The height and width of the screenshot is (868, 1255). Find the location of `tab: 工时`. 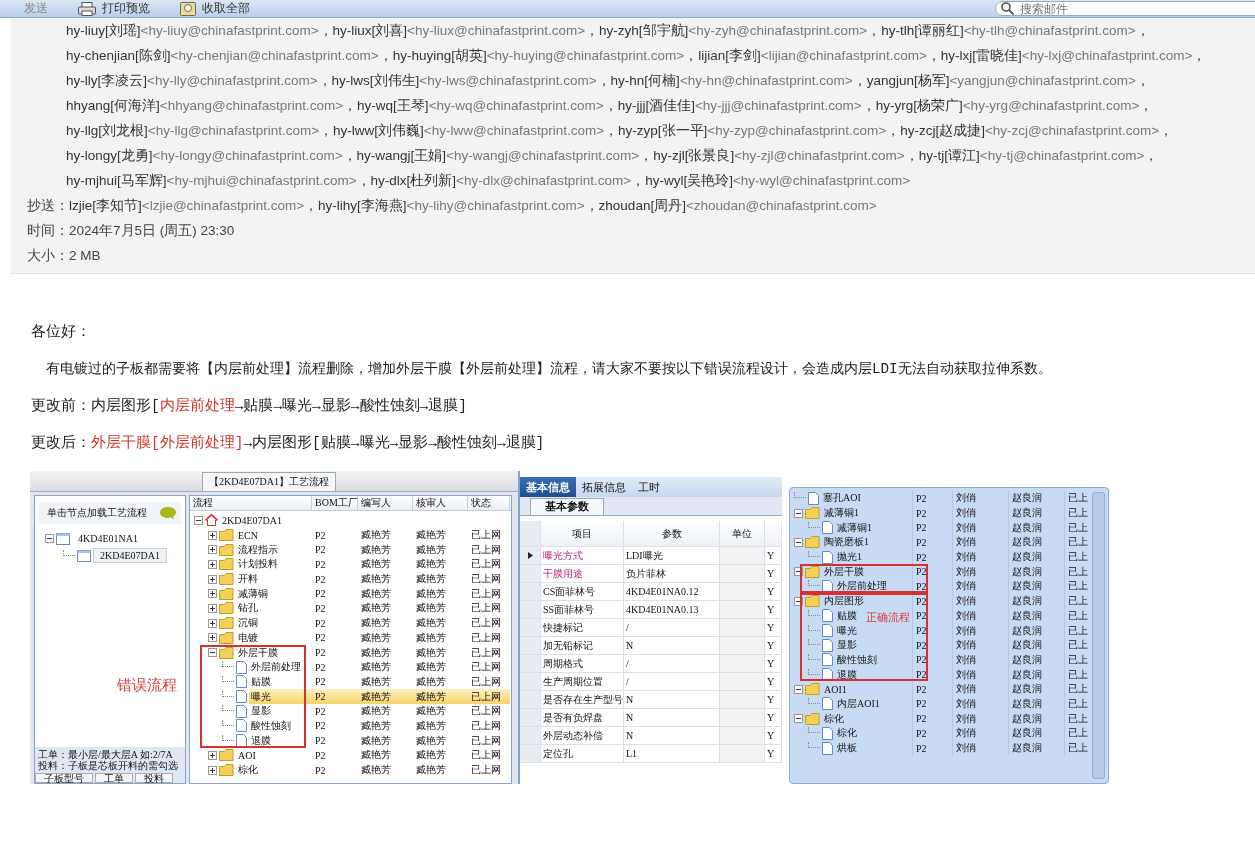

tab: 工时 is located at coordinates (649, 487).